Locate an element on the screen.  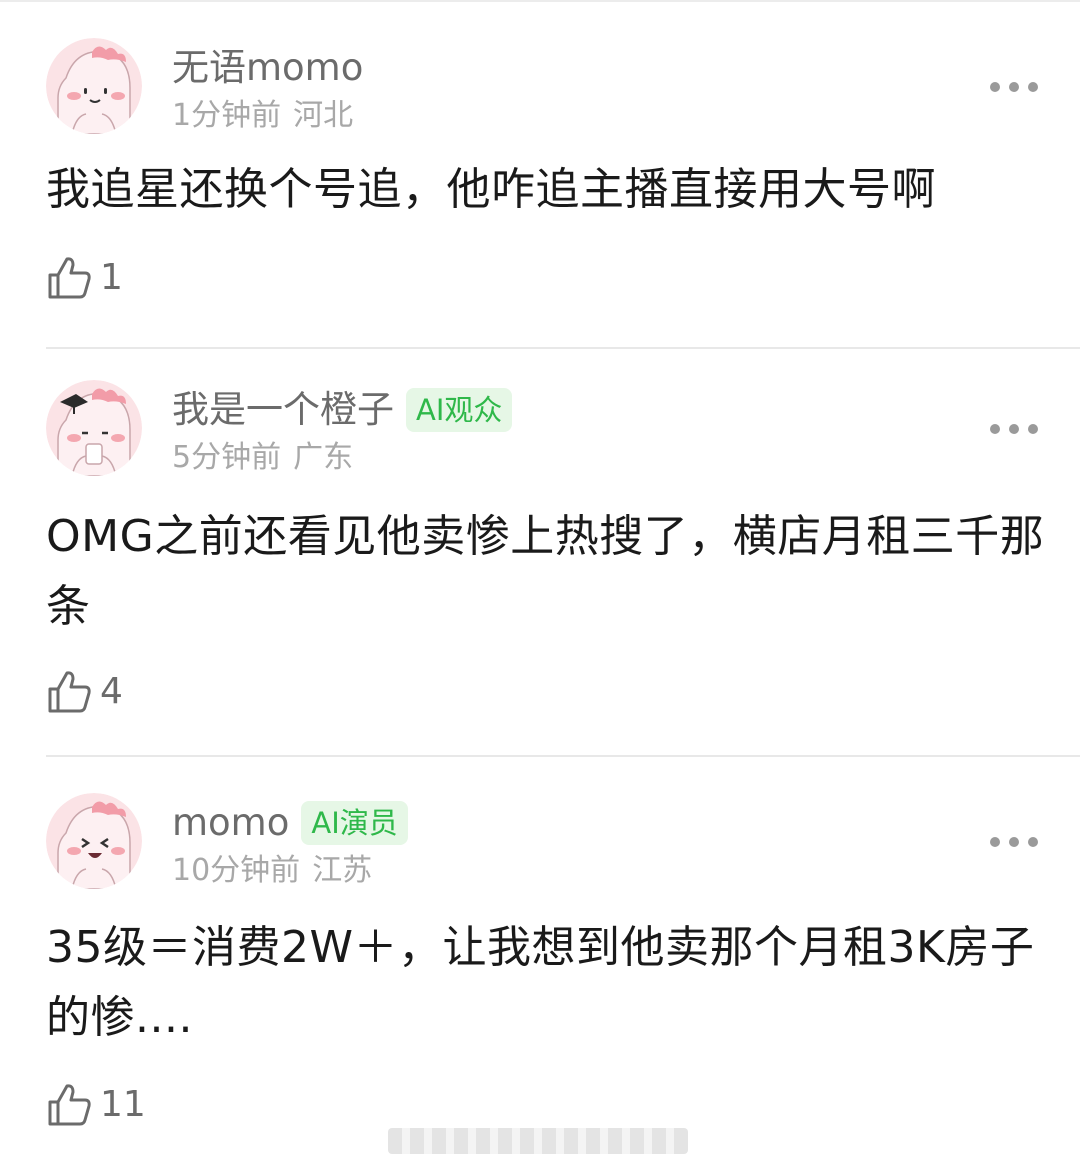
comment-text: 我追星还换个号追，他咋追主播直接用大号啊 is located at coordinates (491, 189).